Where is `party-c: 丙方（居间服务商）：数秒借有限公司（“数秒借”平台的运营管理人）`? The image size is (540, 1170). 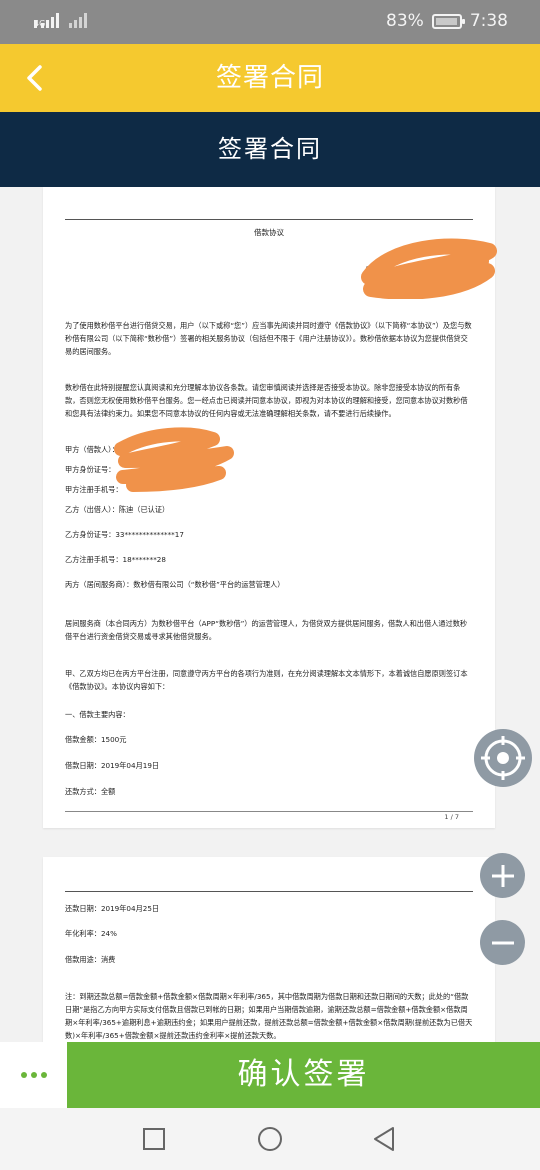 party-c: 丙方（居间服务商）：数秒借有限公司（“数秒借”平台的运营管理人） is located at coordinates (175, 584).